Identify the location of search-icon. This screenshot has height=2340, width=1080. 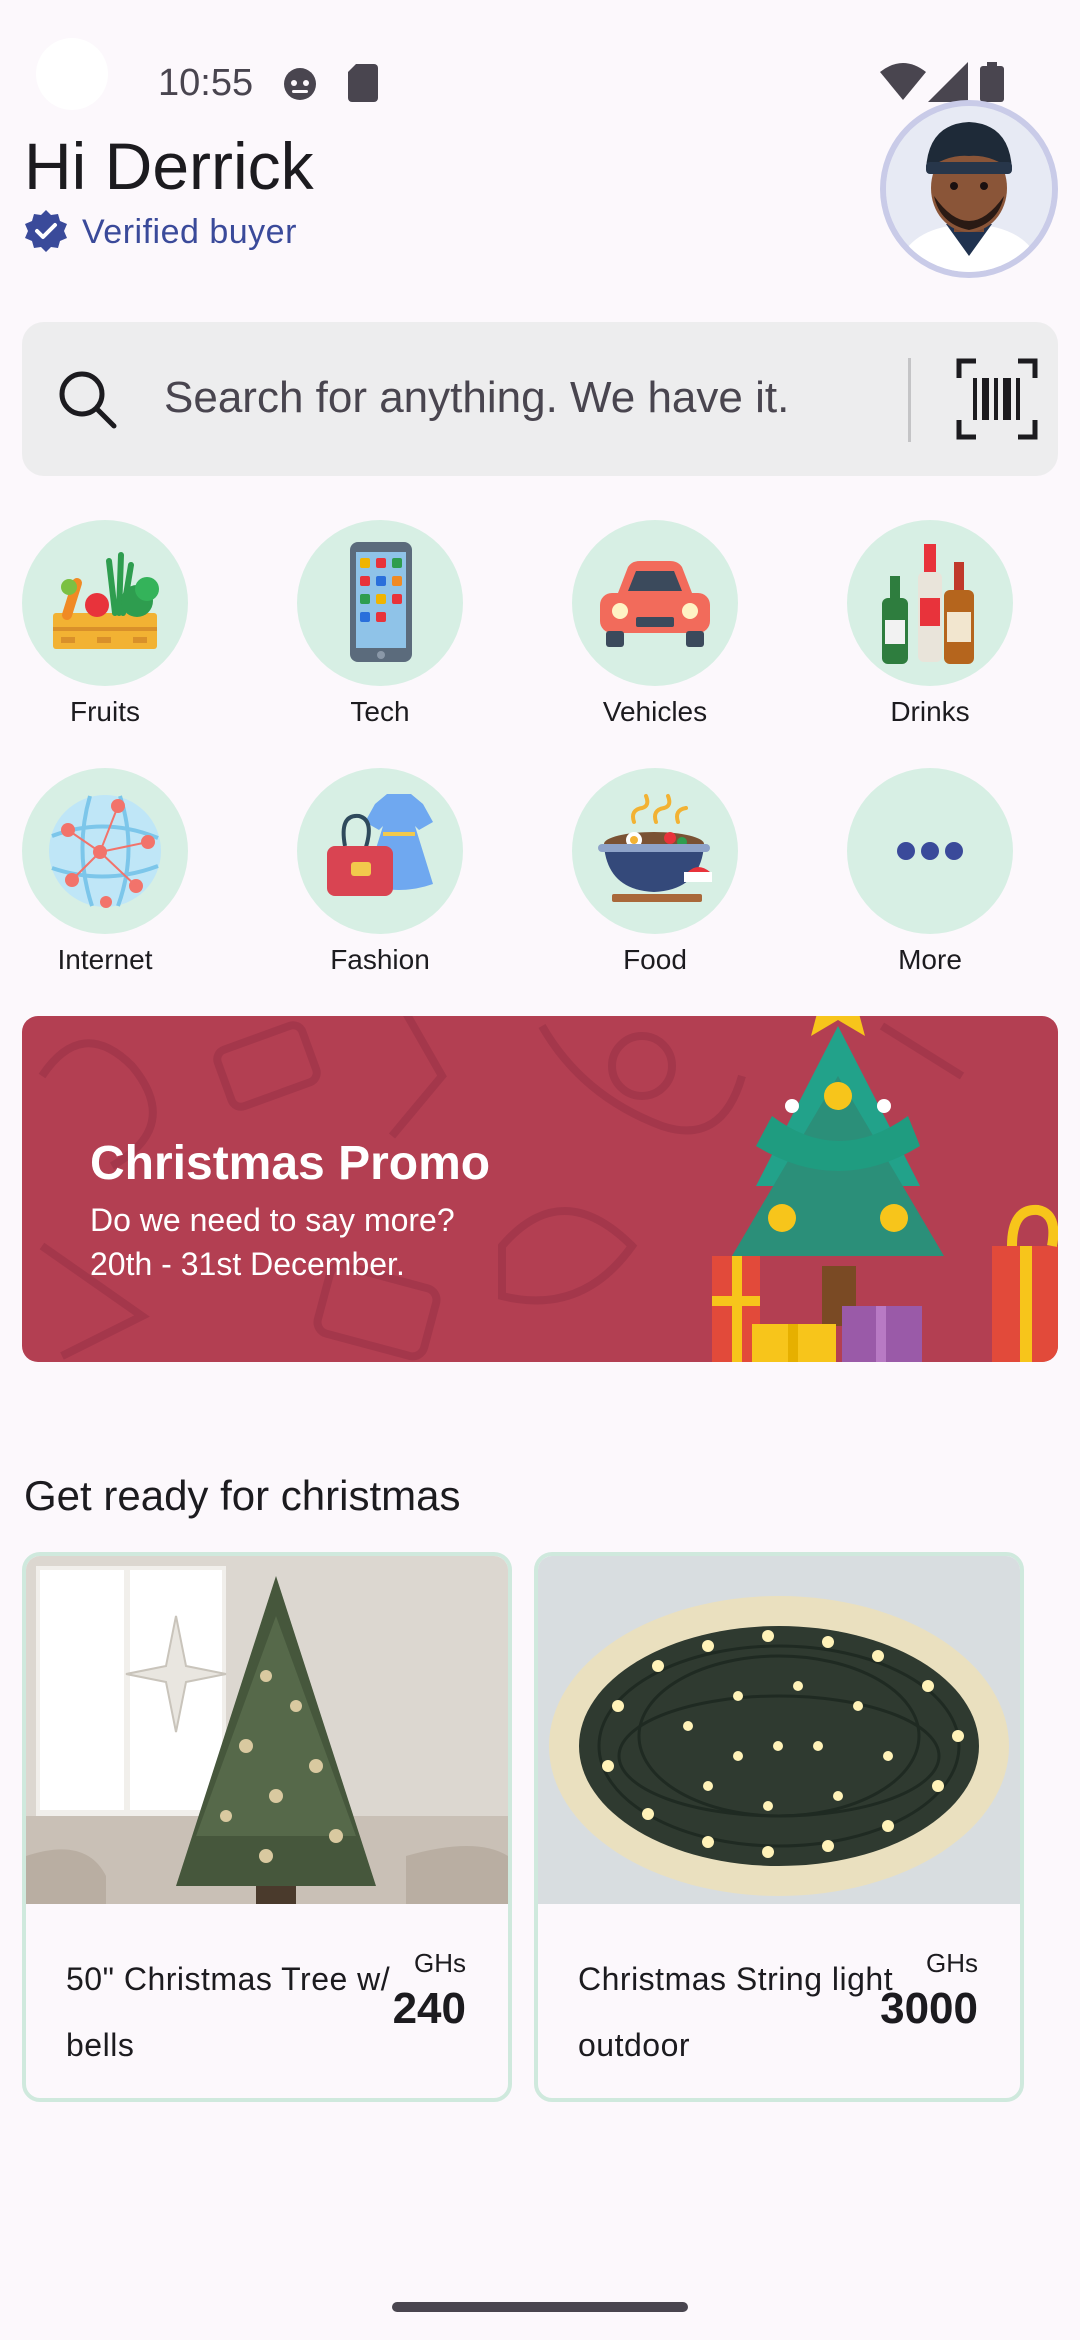
(88, 400).